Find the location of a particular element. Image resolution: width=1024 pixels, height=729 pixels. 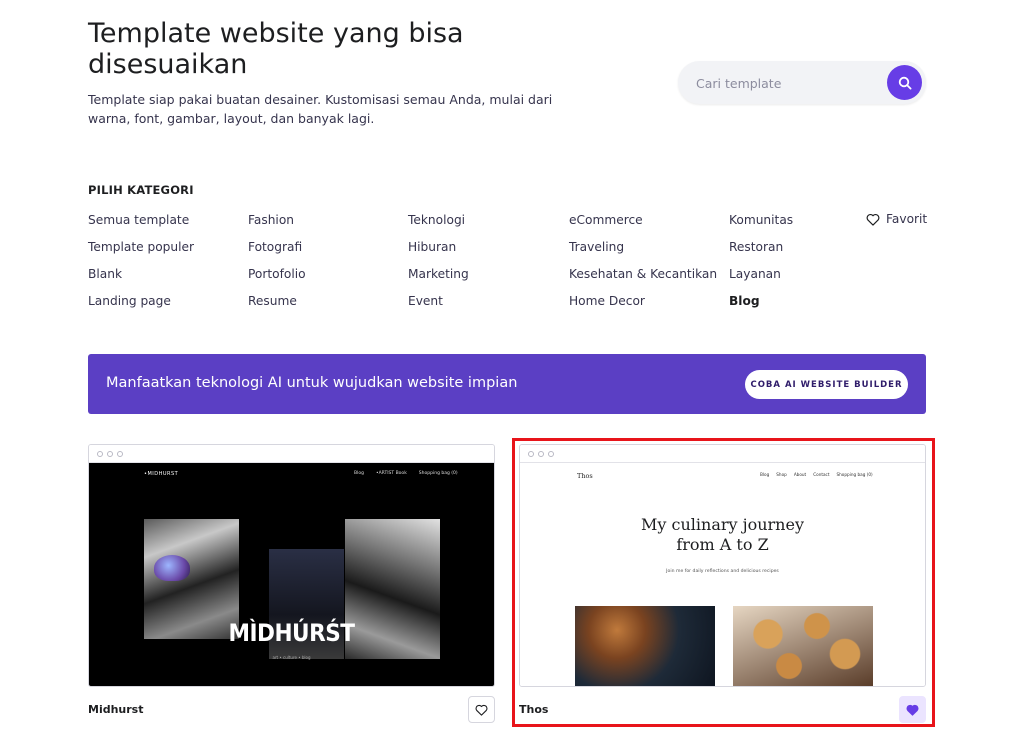

category-column-2: Fashion Fotografi Portofolio Resume is located at coordinates (277, 266).